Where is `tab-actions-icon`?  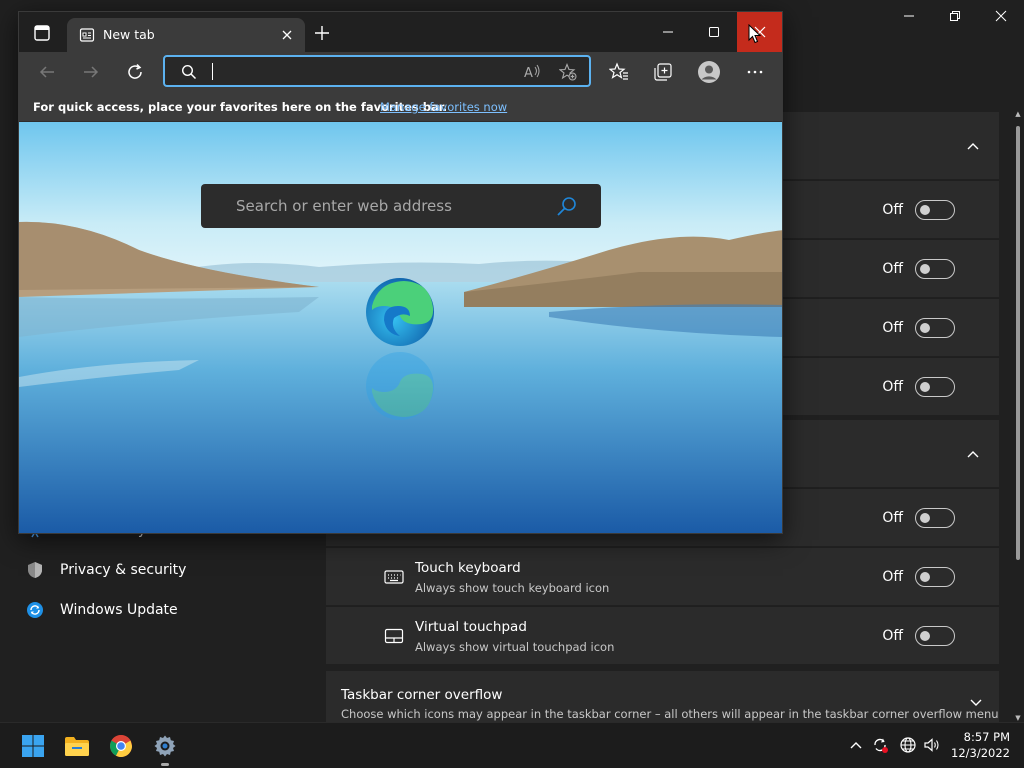 tab-actions-icon is located at coordinates (42, 33).